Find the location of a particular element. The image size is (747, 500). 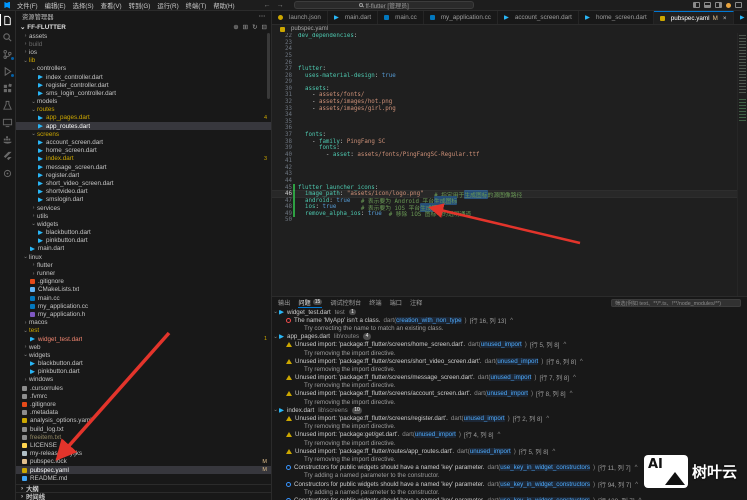

tree-file-index.dart: index.dart 3 is located at coordinates (143, 159).